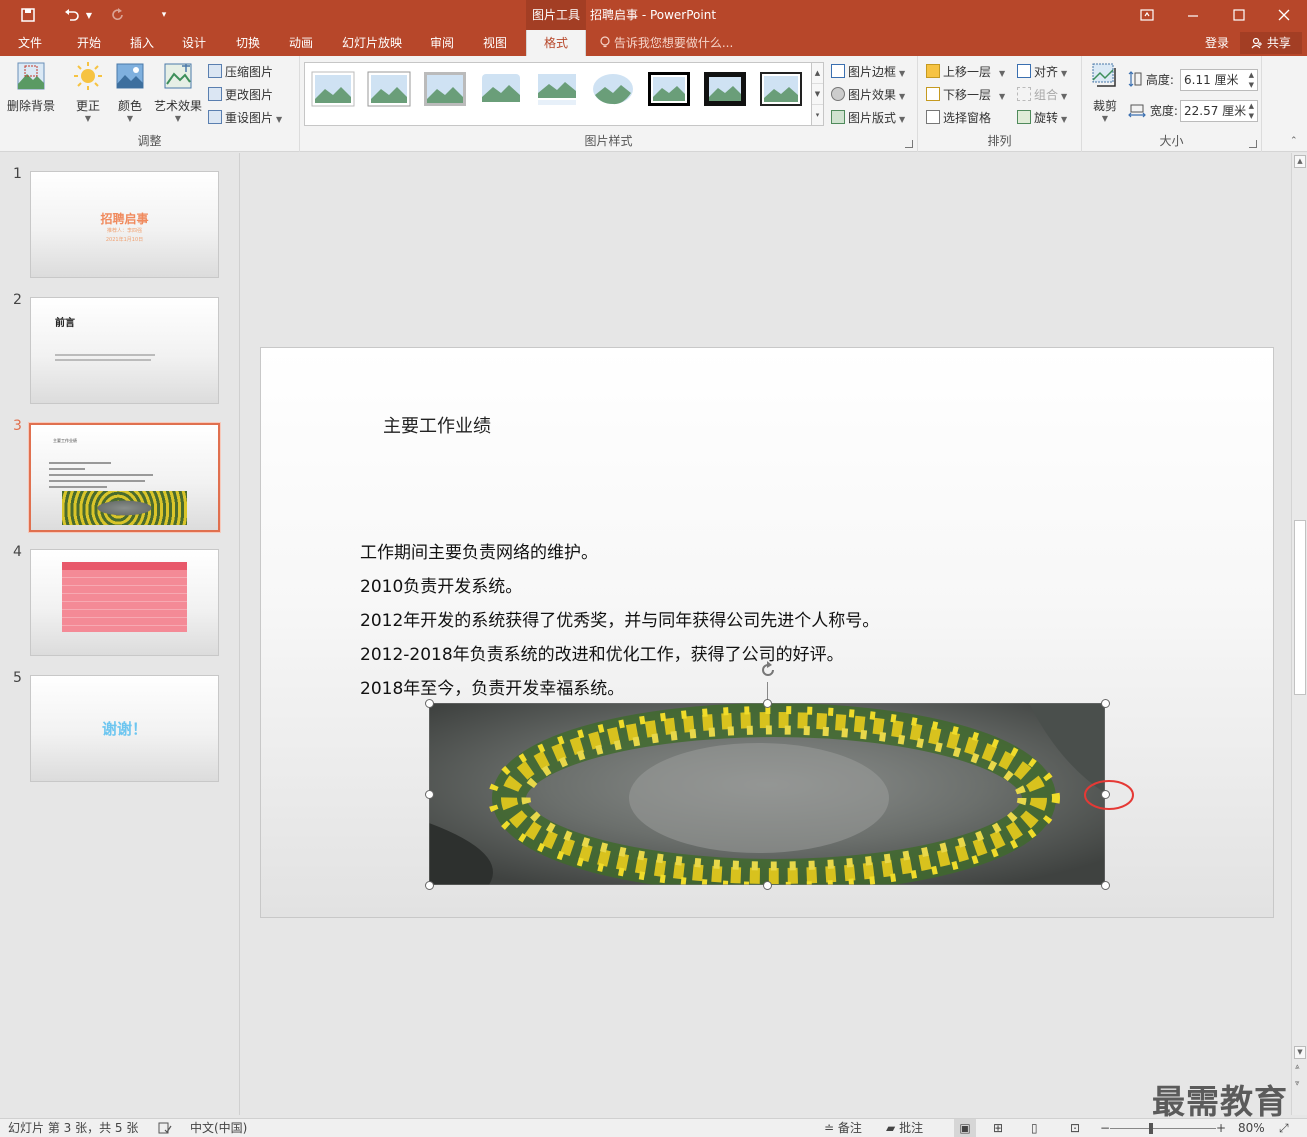  I want to click on gallery-more-icon: ▾, so click(817, 115).